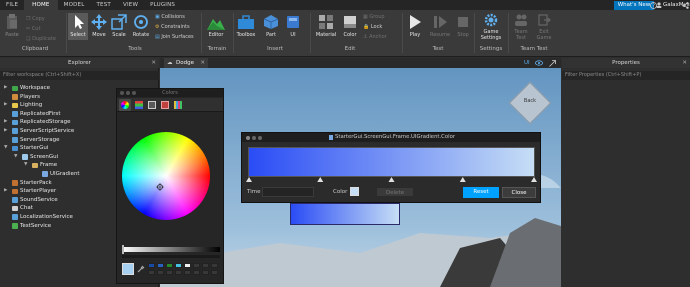 This screenshot has width=690, height=287. Describe the element at coordinates (186, 63) in the screenshot. I see `tab-dodge: ☁ Dodge ✕` at that location.